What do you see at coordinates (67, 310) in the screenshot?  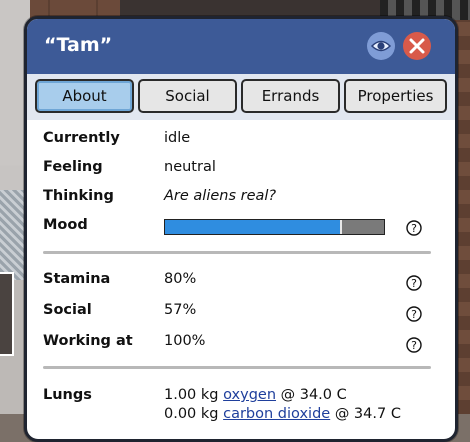 I see `social-label: Social` at bounding box center [67, 310].